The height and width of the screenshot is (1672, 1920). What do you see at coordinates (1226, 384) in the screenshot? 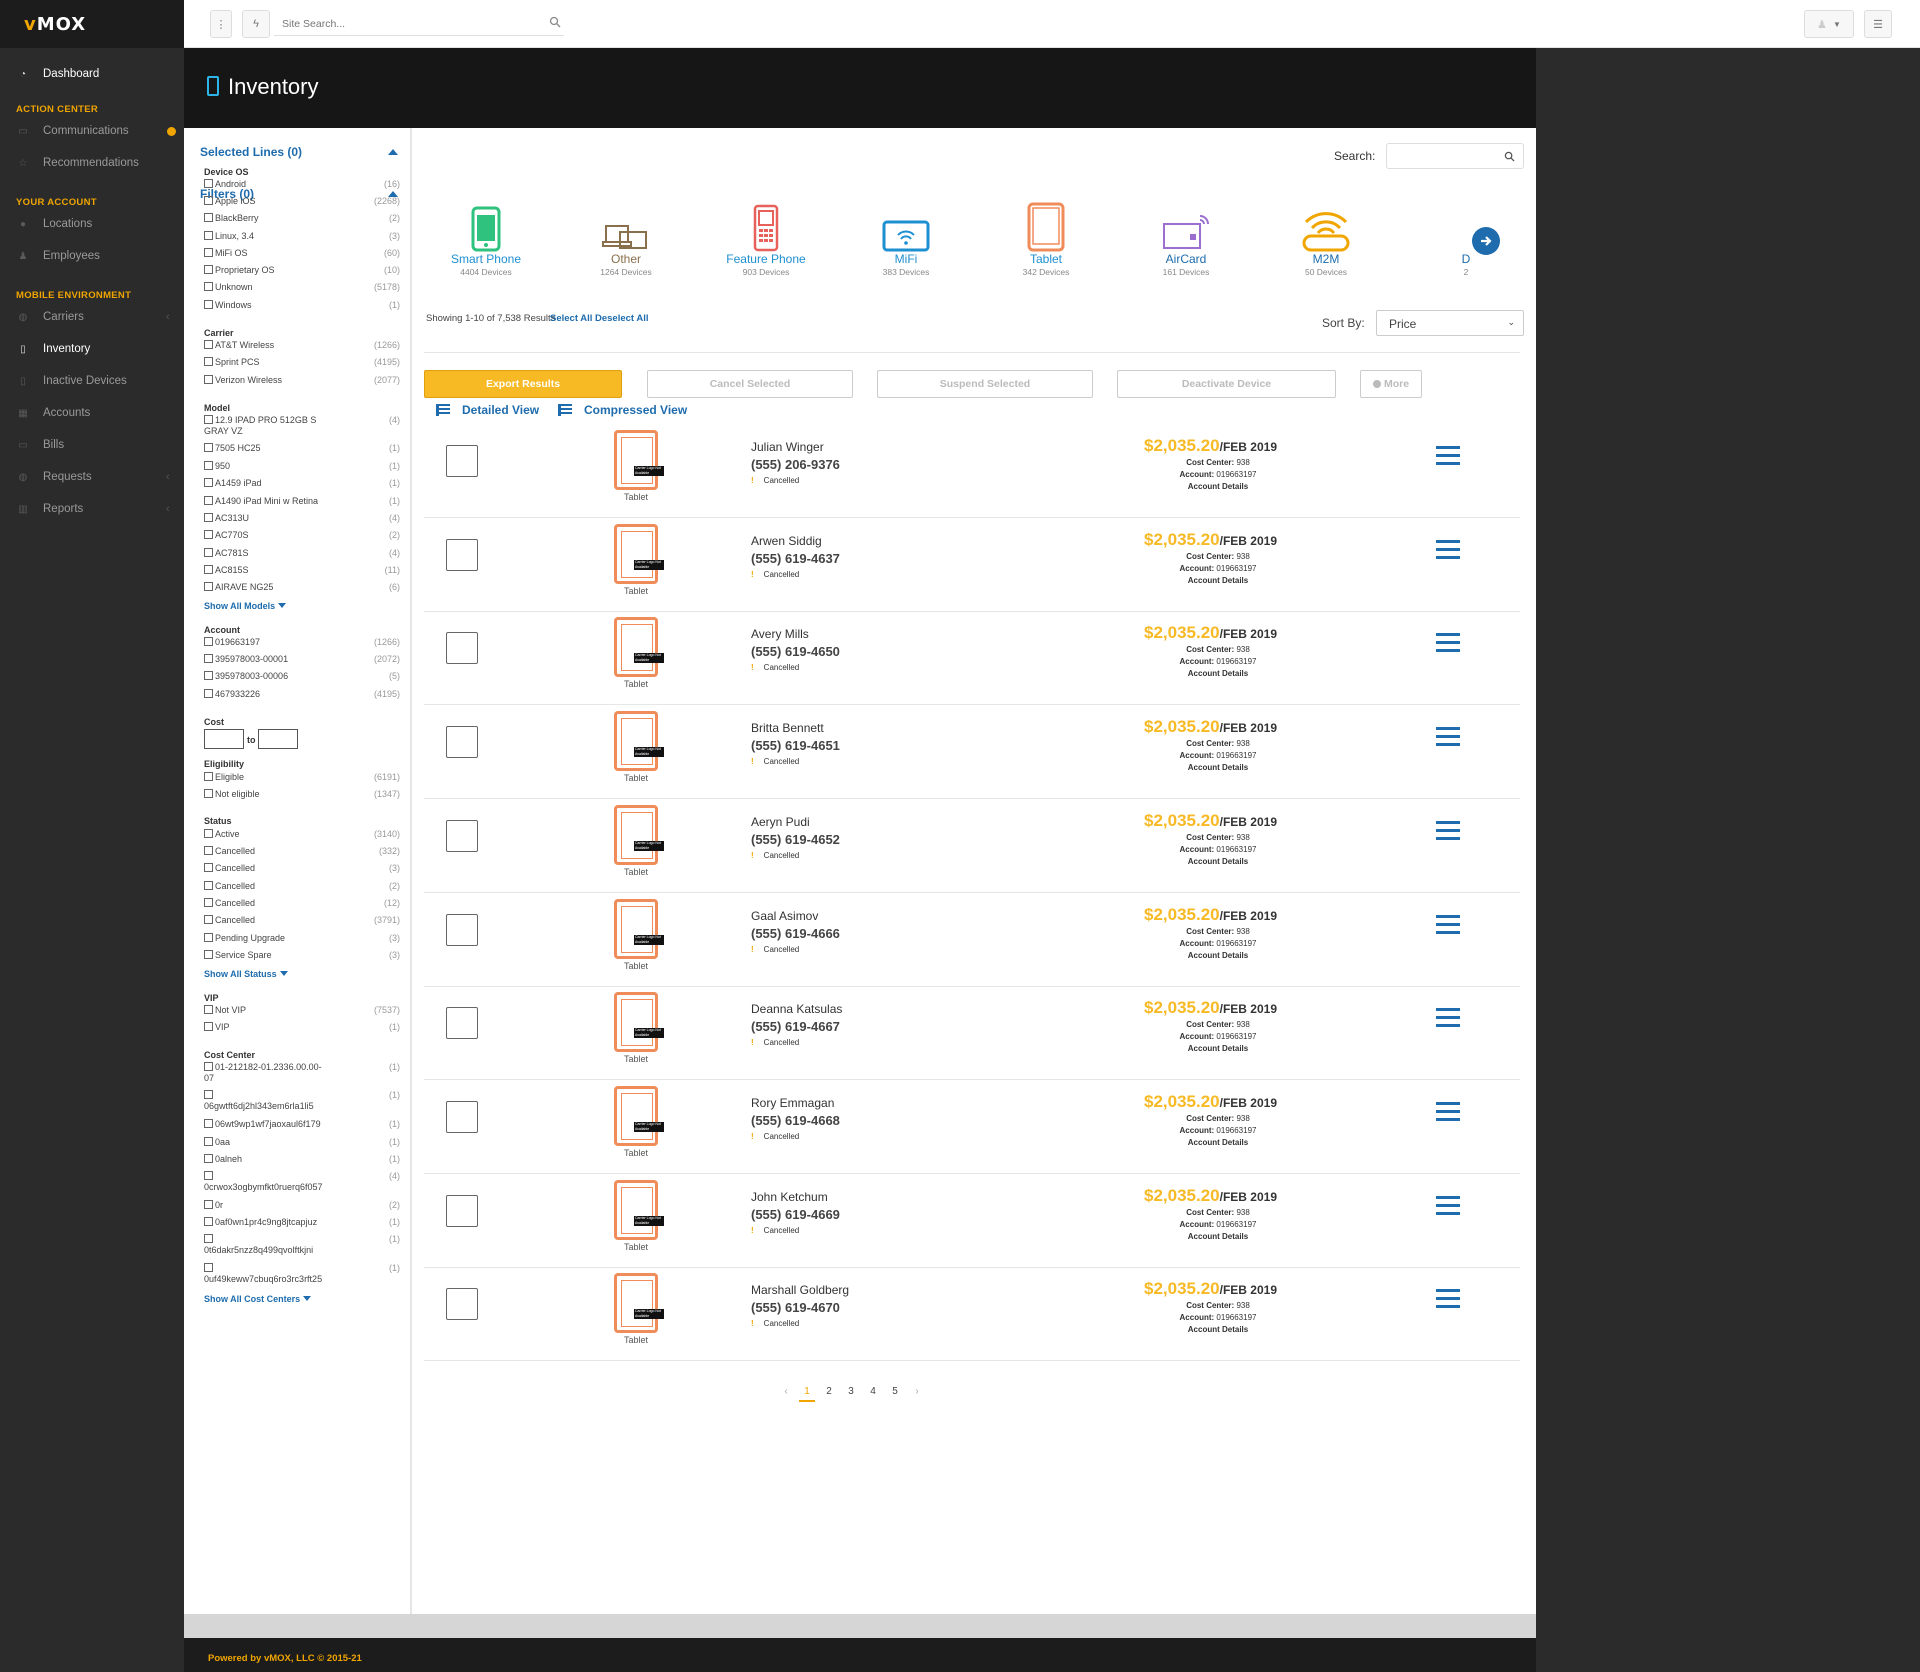
I see `deactivate-device-button: Deactivate Device` at bounding box center [1226, 384].